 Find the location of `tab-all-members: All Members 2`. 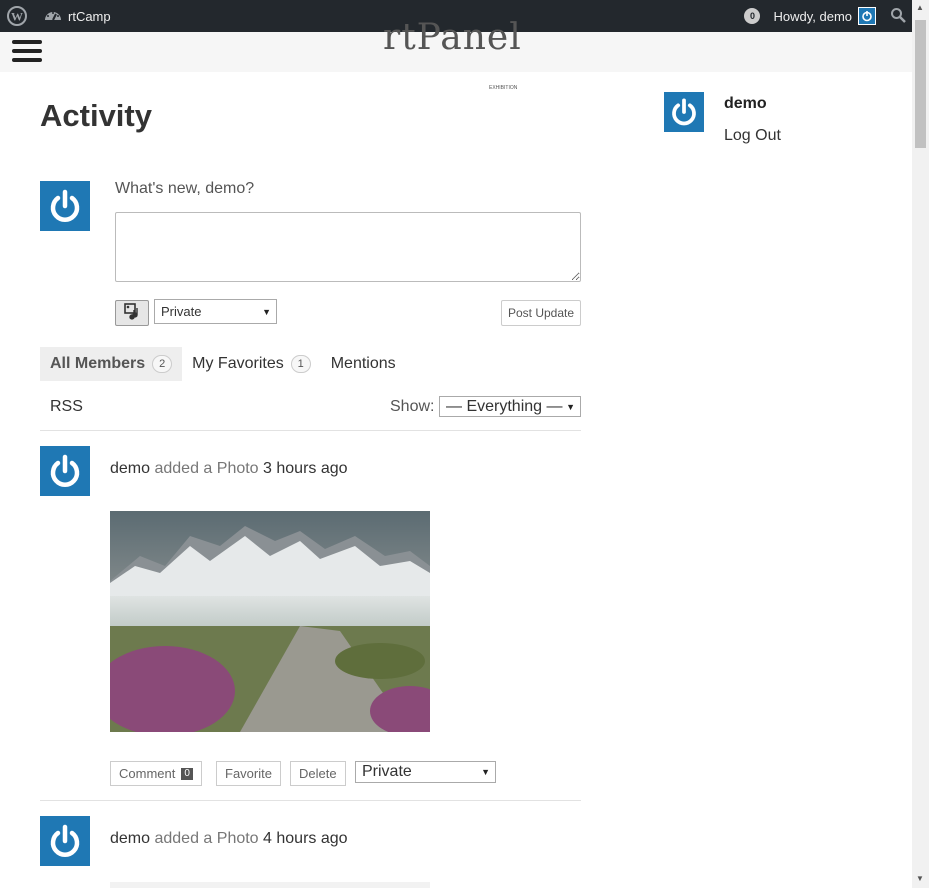

tab-all-members: All Members 2 is located at coordinates (111, 364).